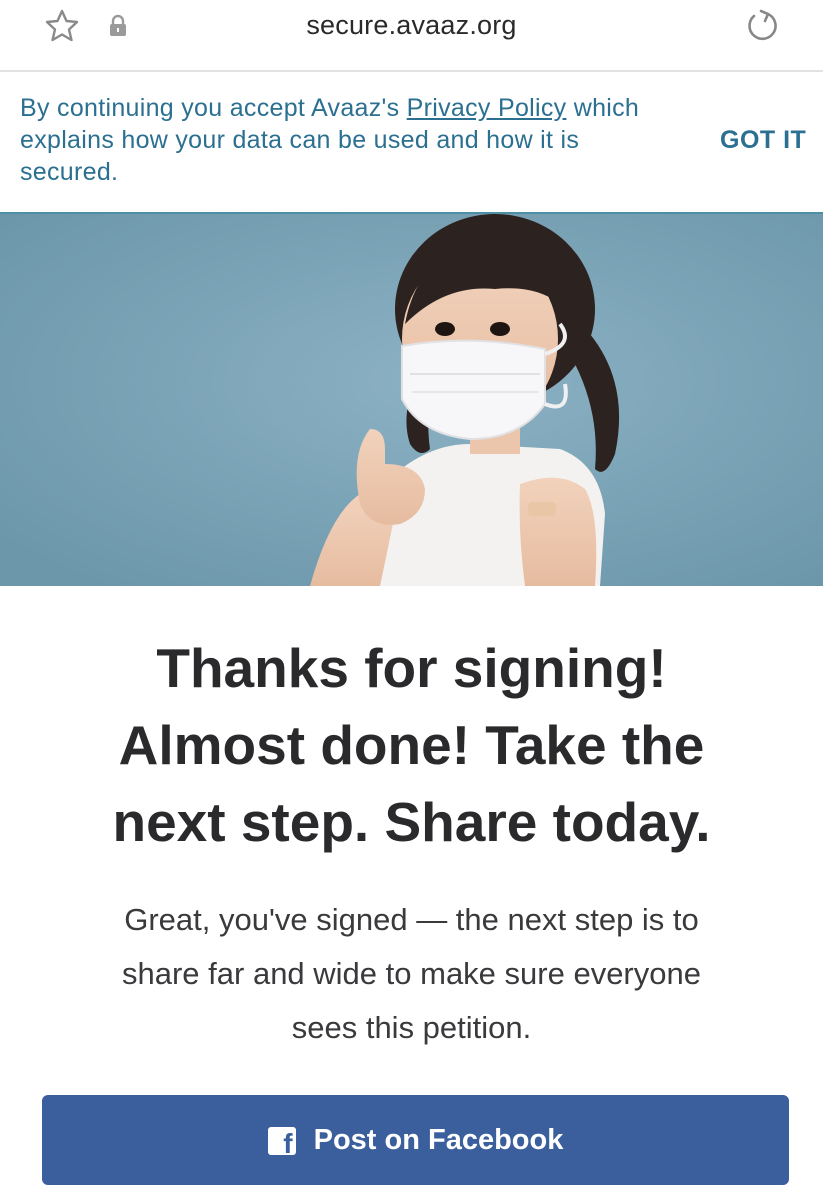  I want to click on facebook-icon-glyph: f, so click(288, 1143).